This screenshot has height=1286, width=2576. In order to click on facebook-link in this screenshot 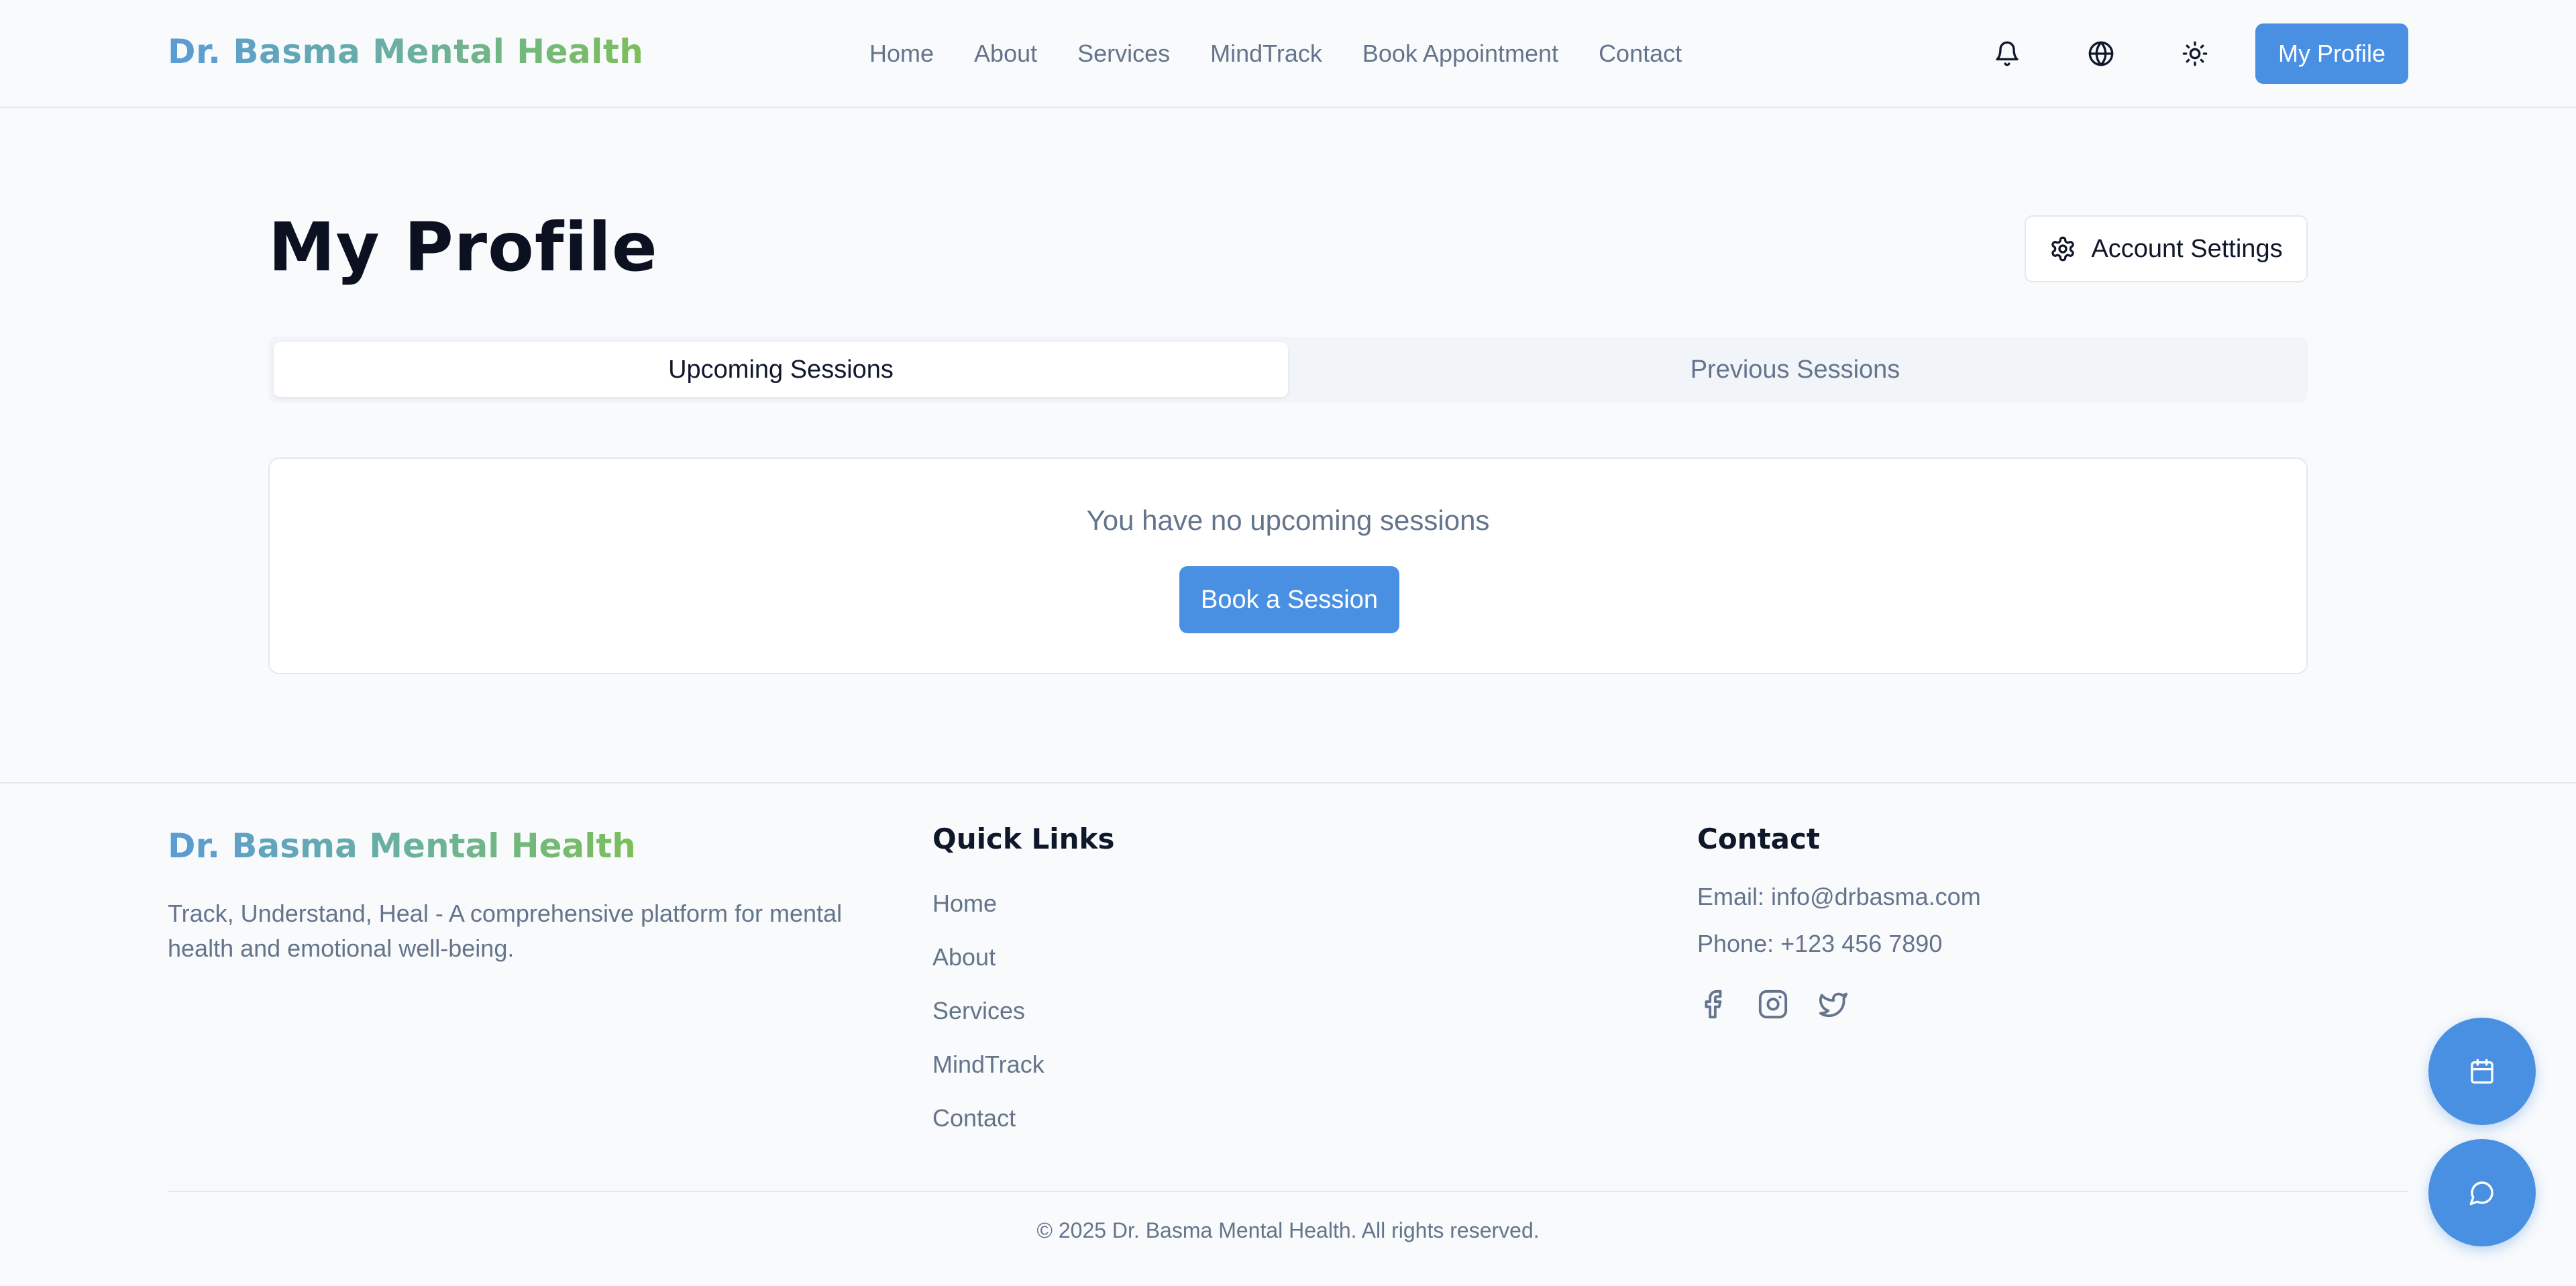, I will do `click(1712, 1004)`.